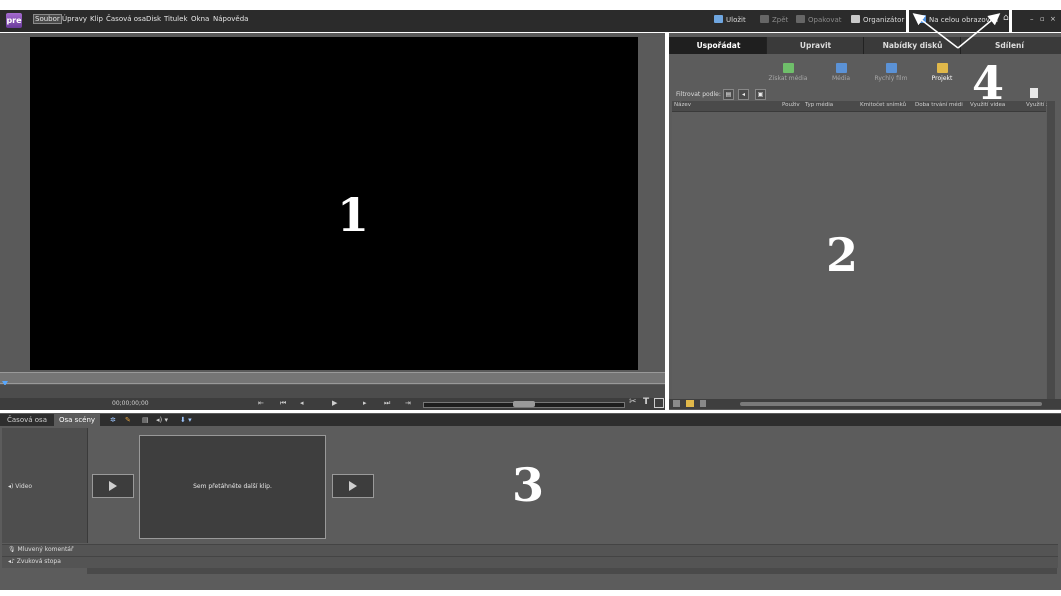 This screenshot has width=1061, height=596. Describe the element at coordinates (956, 31) in the screenshot. I see `annotation-arrow` at that location.